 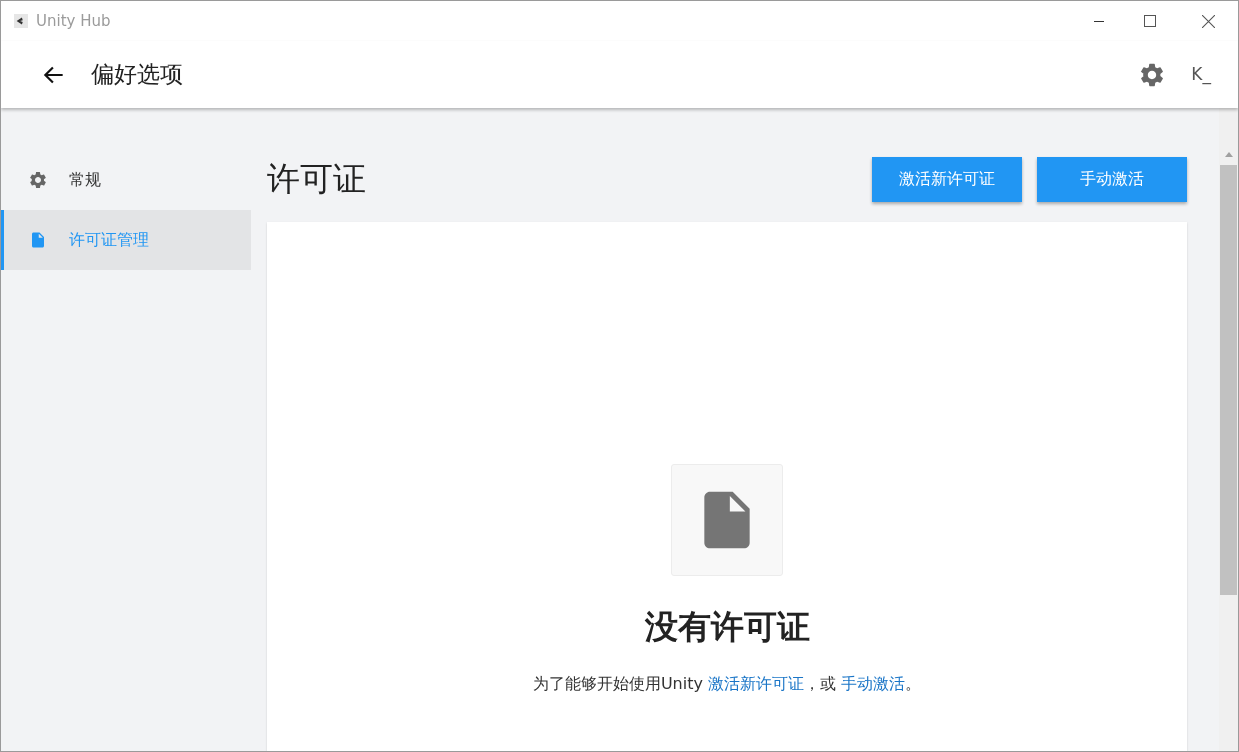 I want to click on window-title: Unity Hub, so click(x=73, y=21).